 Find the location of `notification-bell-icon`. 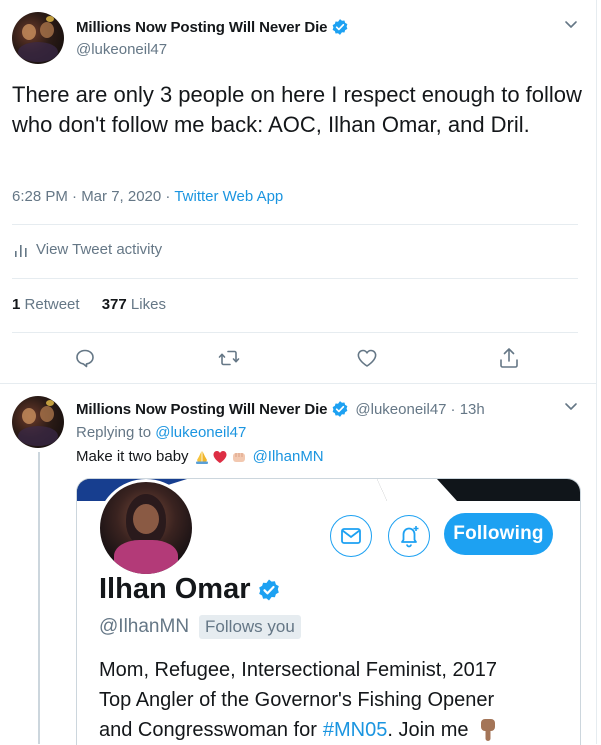

notification-bell-icon is located at coordinates (410, 537).